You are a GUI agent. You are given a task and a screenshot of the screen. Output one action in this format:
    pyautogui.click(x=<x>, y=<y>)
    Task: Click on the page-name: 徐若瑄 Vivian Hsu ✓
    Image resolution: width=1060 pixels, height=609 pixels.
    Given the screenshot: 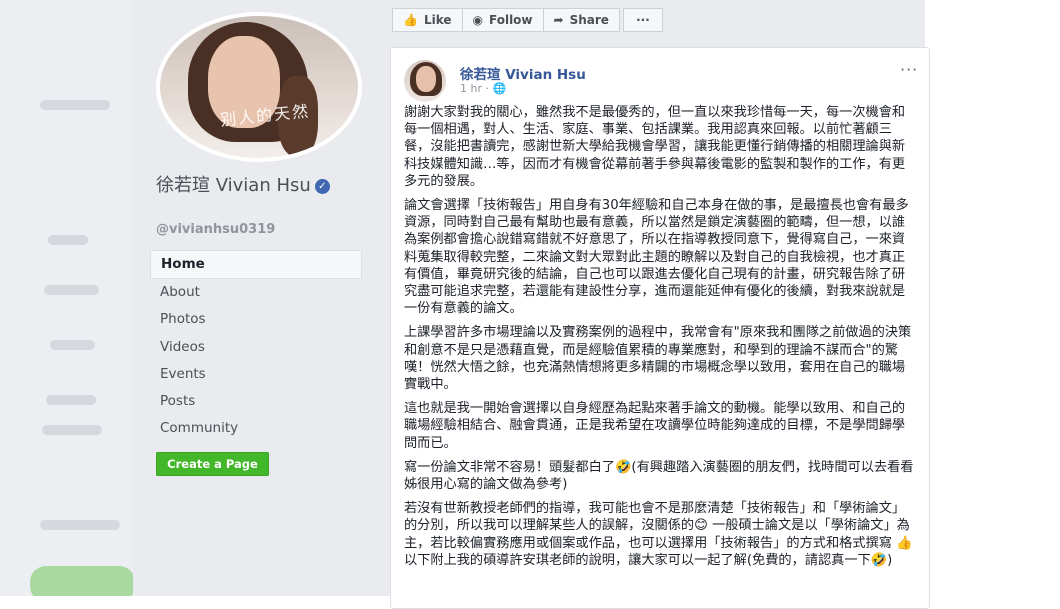 What is the action you would take?
    pyautogui.click(x=256, y=186)
    